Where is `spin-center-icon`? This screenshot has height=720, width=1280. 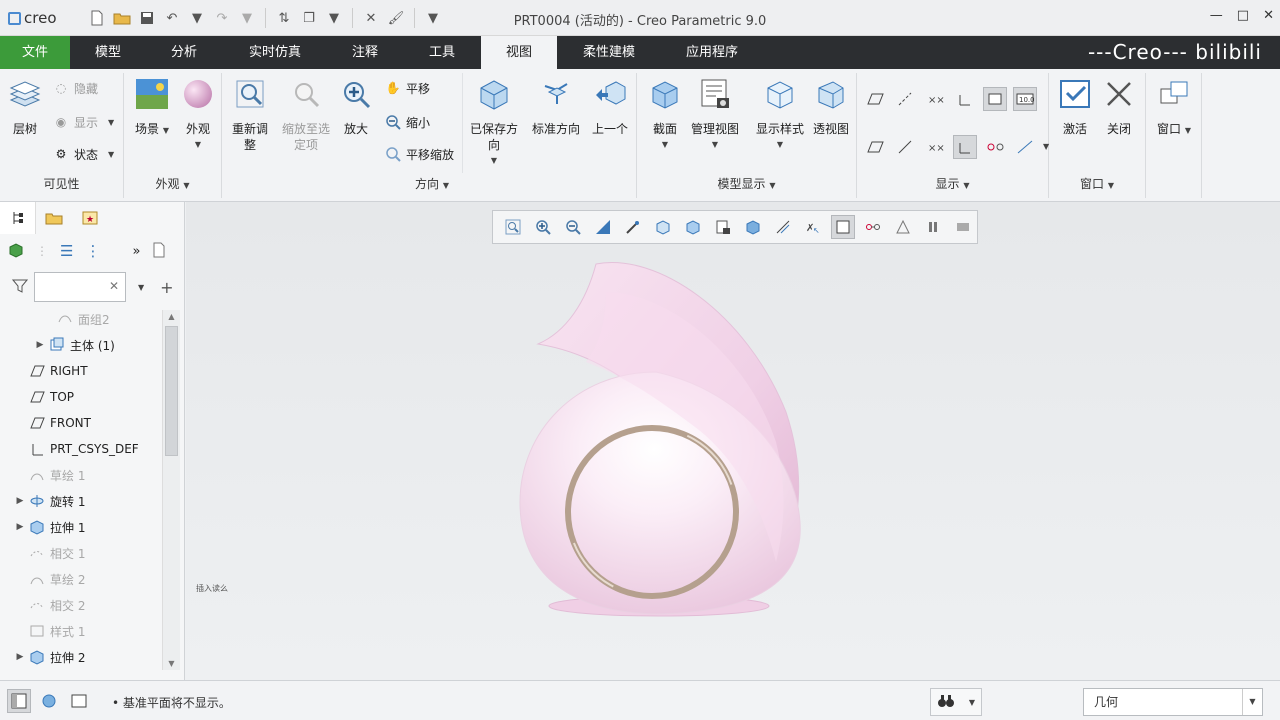
spin-center-icon is located at coordinates (995, 147).